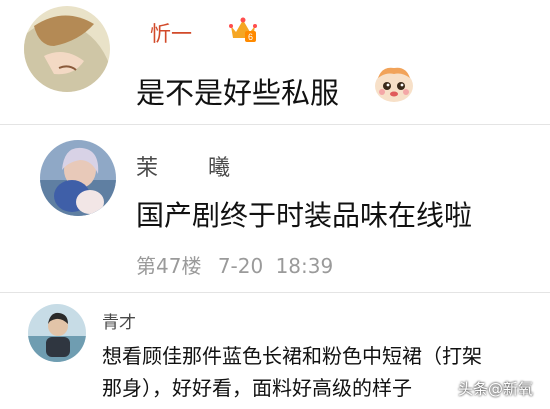  I want to click on watermark-account: @新氧, so click(511, 389).